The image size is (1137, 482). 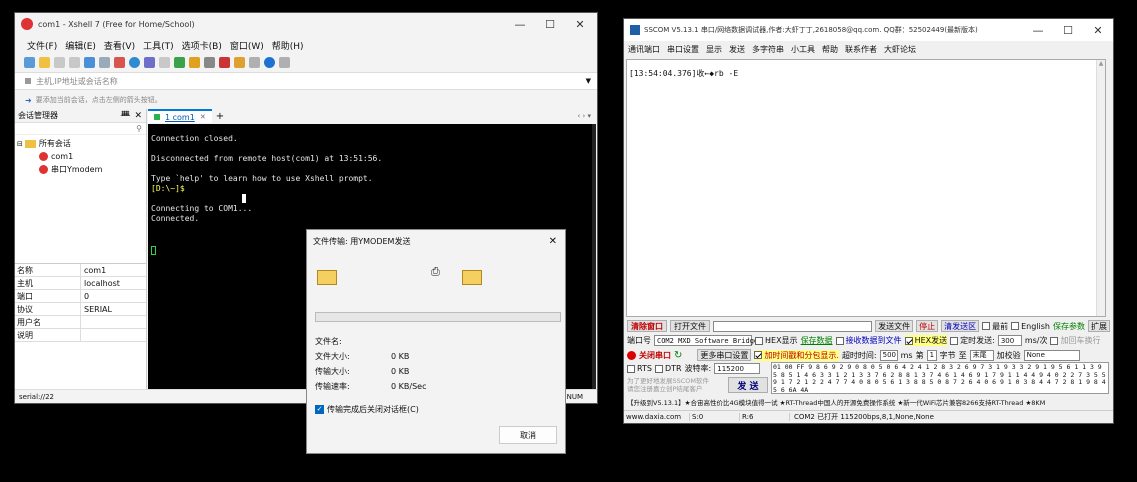 What do you see at coordinates (158, 45) in the screenshot?
I see `menu-item: 工具(T)` at bounding box center [158, 45].